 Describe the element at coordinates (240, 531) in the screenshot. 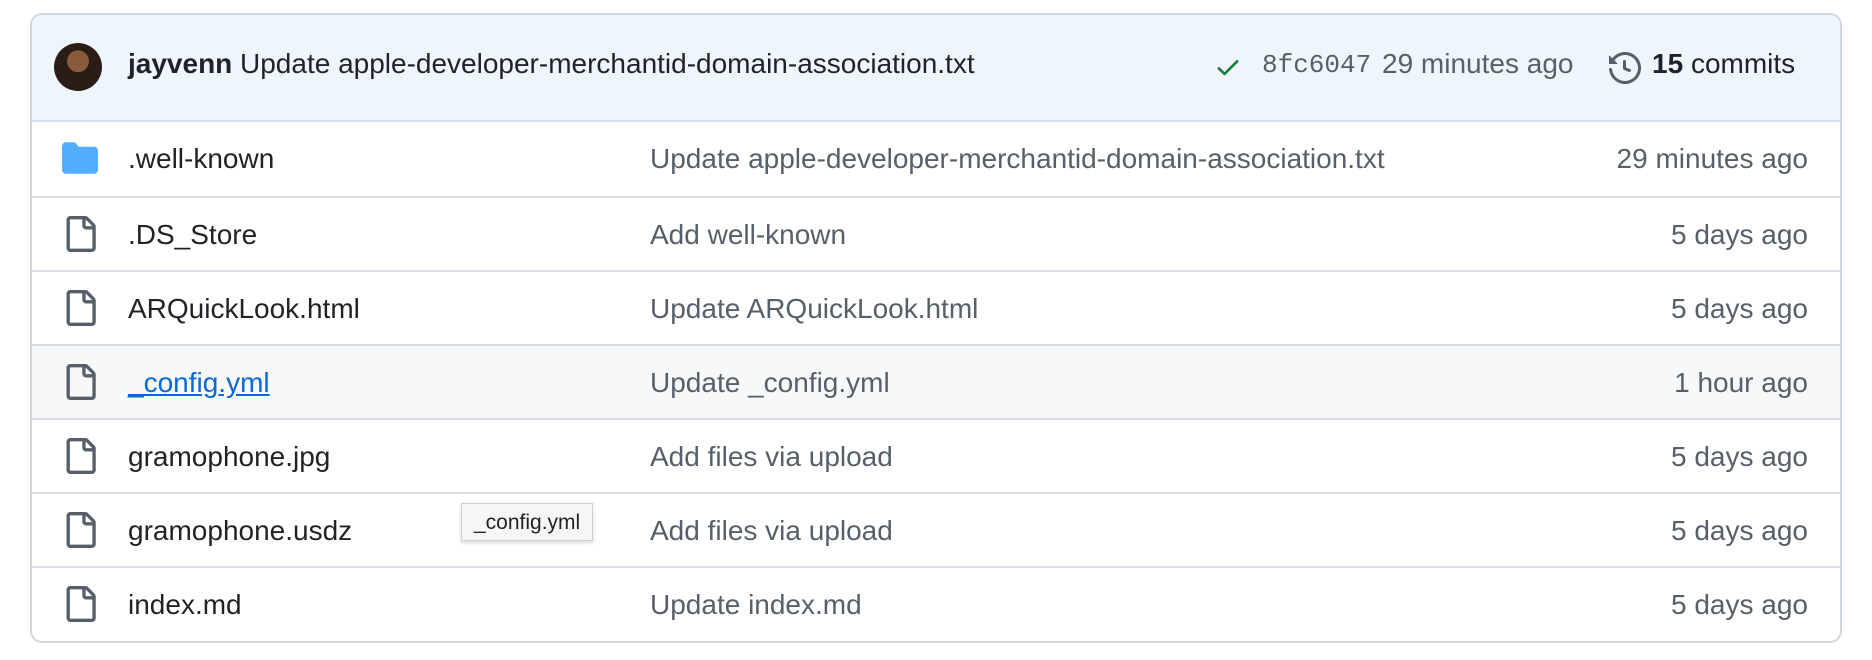

I see `file-name: gramophone.usdz` at that location.